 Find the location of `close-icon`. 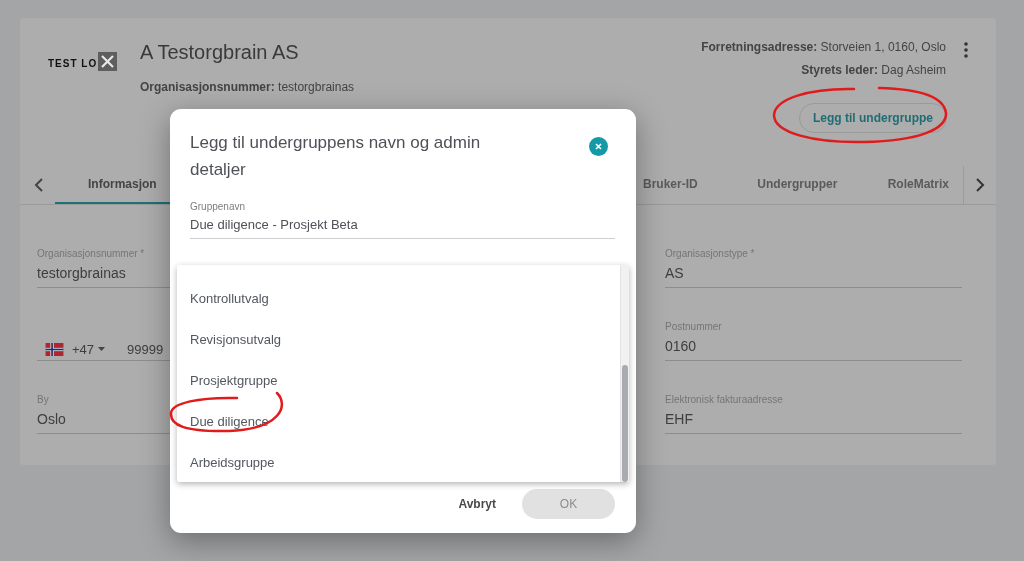

close-icon is located at coordinates (598, 146).